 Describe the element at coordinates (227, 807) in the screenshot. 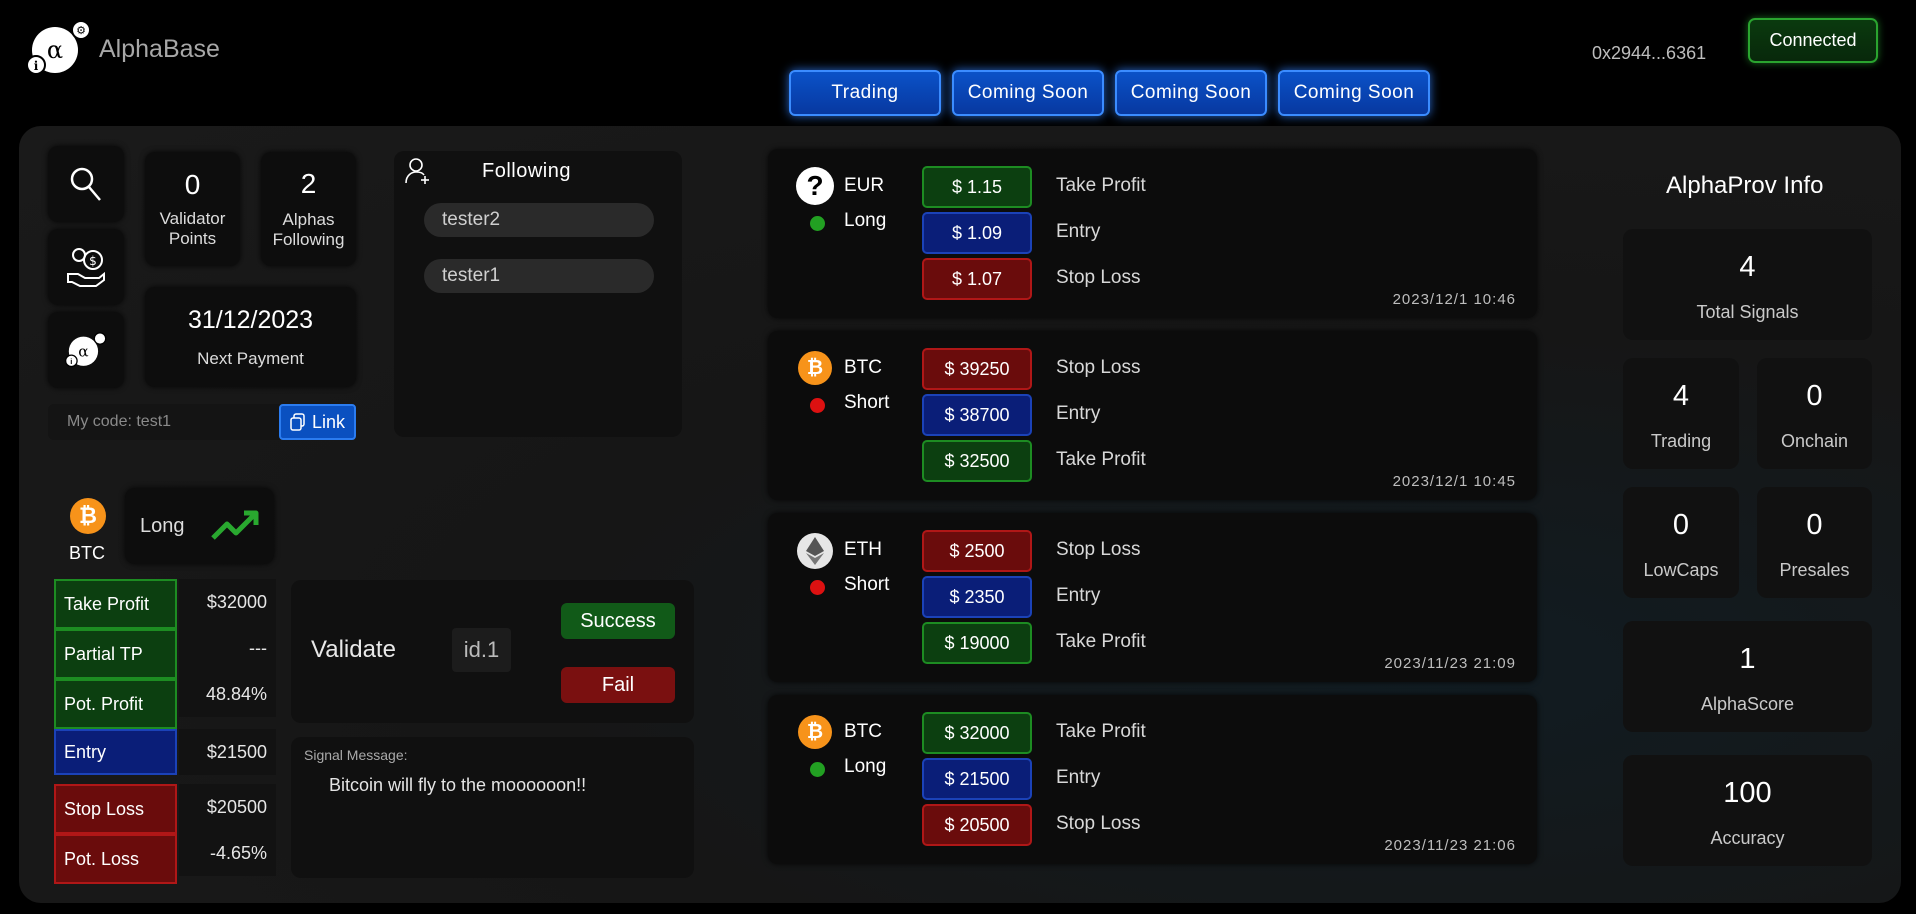

I see `stop-loss-value: $20500` at that location.